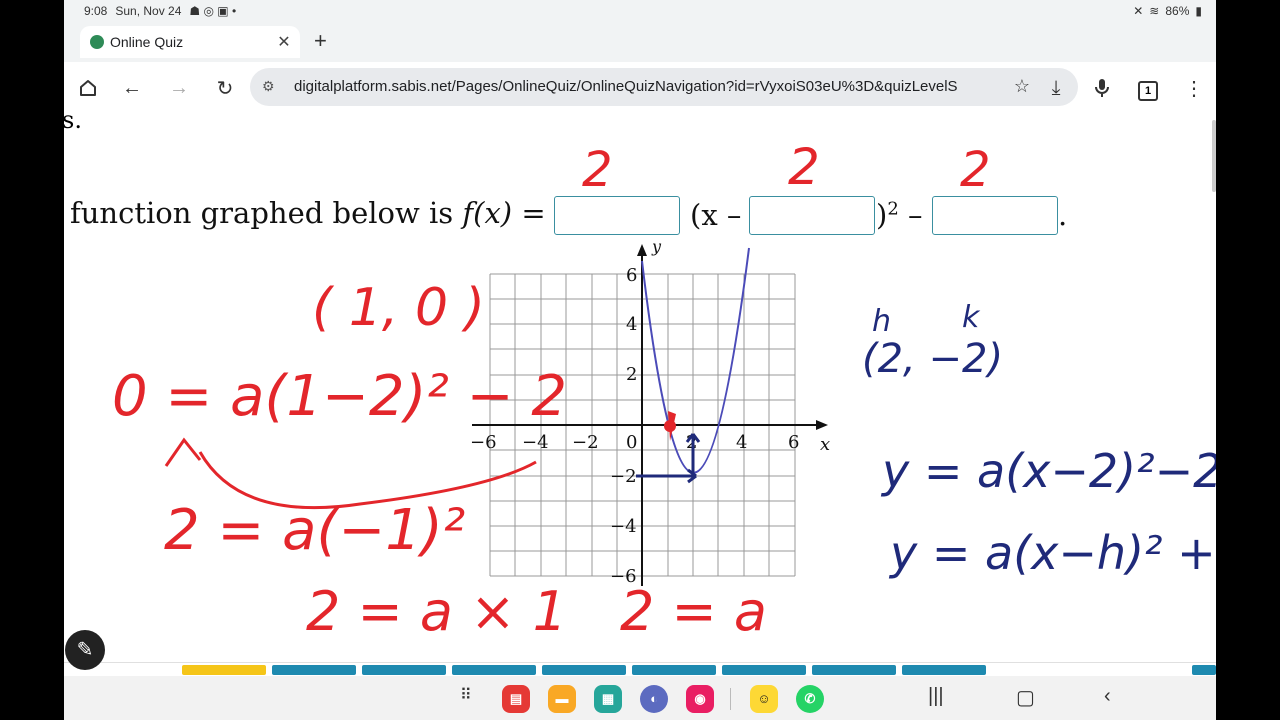  I want to click on x-tick-label: −2, so click(585, 442).